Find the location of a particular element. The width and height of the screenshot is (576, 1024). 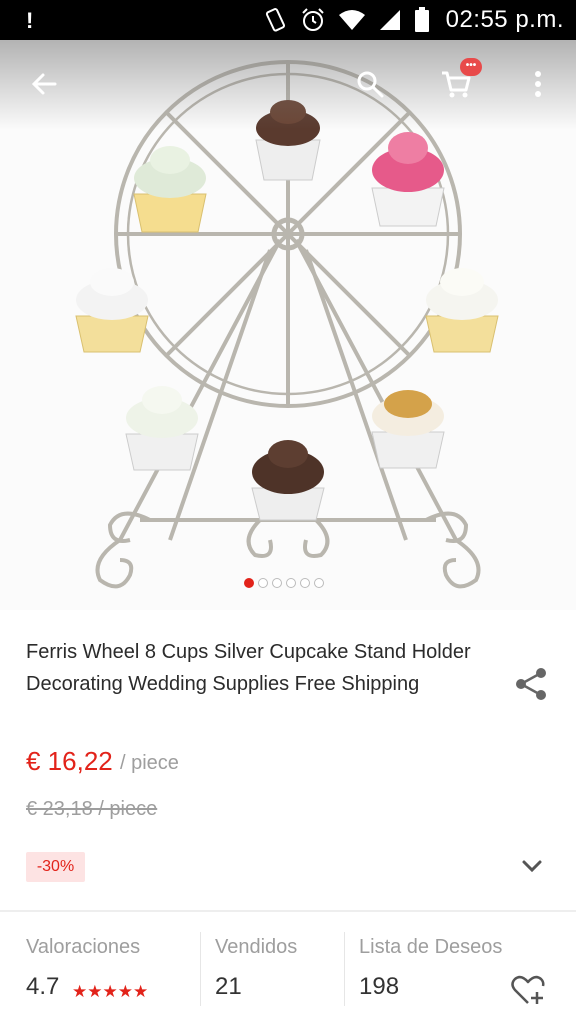

more-vert-icon is located at coordinates (538, 84).